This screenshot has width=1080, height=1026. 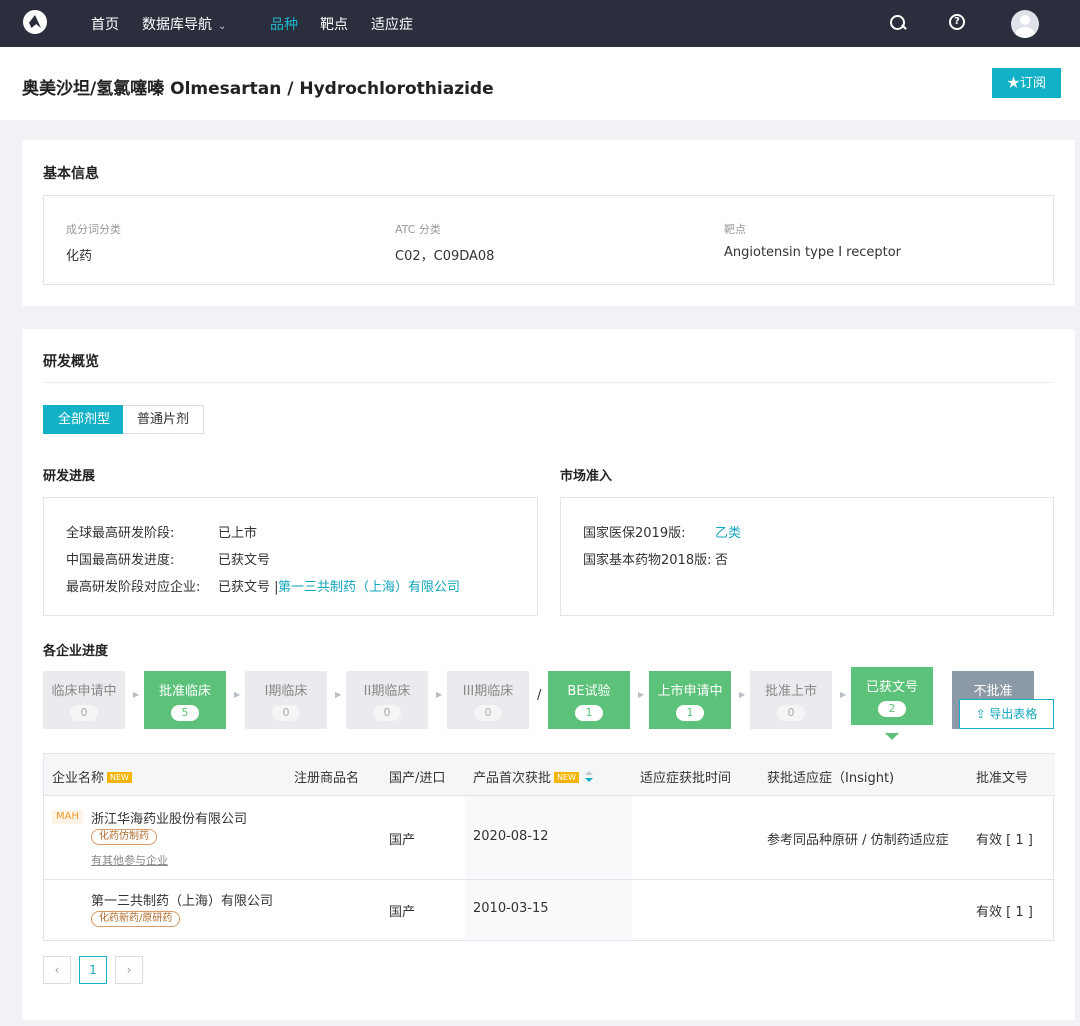 What do you see at coordinates (589, 691) in the screenshot?
I see `stage-label: BE试验` at bounding box center [589, 691].